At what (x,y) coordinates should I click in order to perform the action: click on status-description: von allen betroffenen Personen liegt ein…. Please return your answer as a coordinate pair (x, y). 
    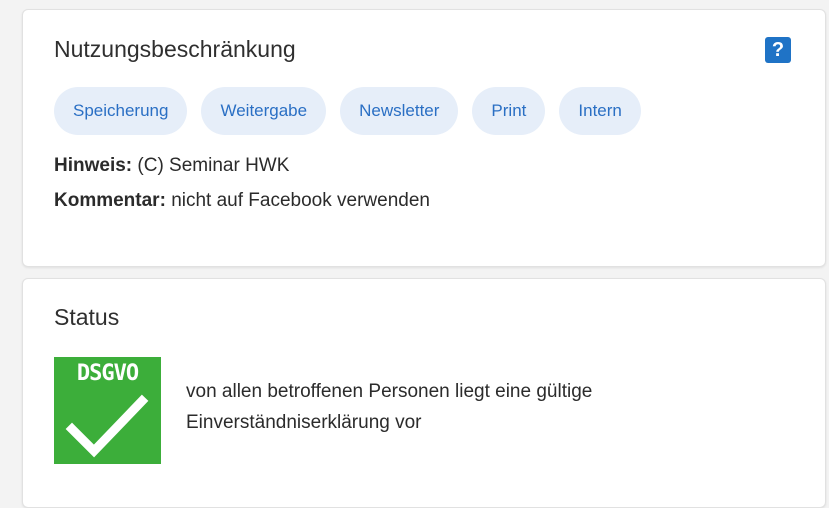
    Looking at the image, I should click on (496, 407).